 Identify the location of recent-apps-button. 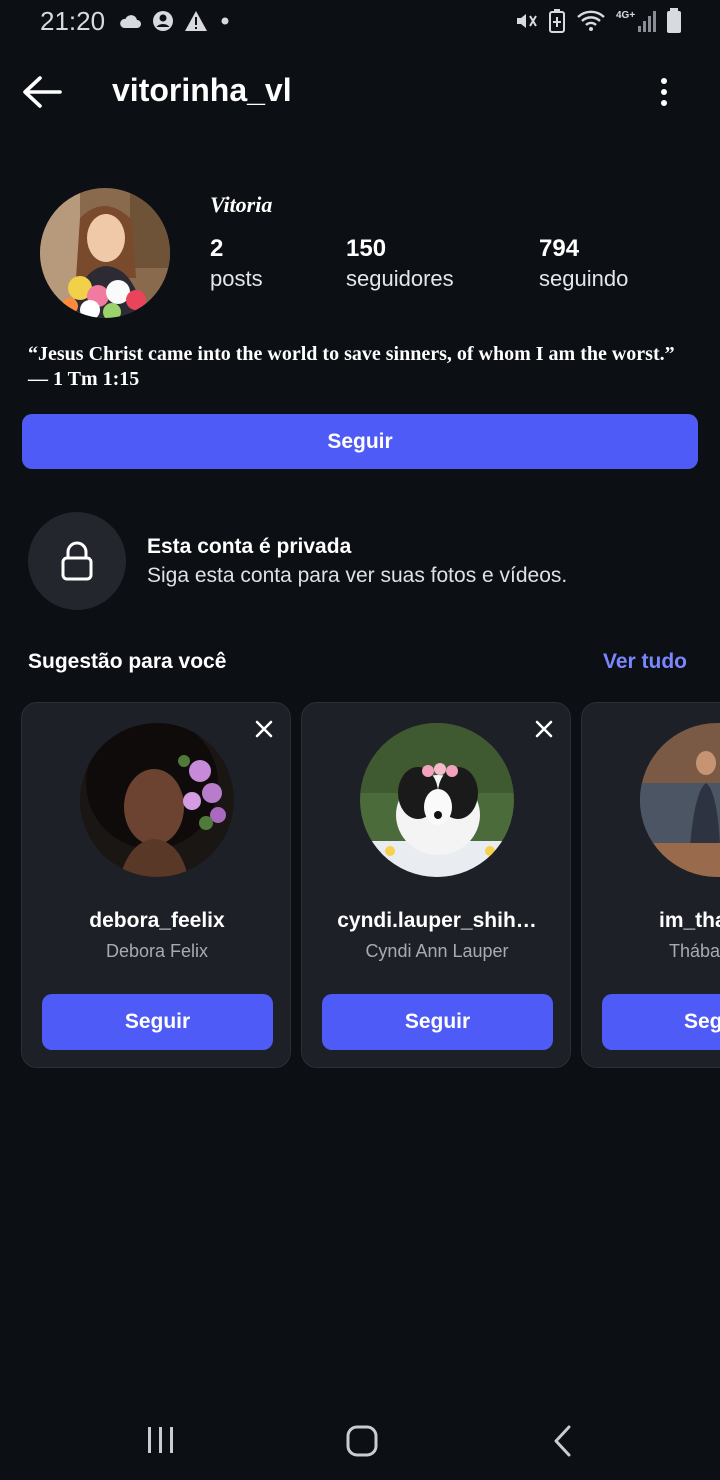
(161, 1440).